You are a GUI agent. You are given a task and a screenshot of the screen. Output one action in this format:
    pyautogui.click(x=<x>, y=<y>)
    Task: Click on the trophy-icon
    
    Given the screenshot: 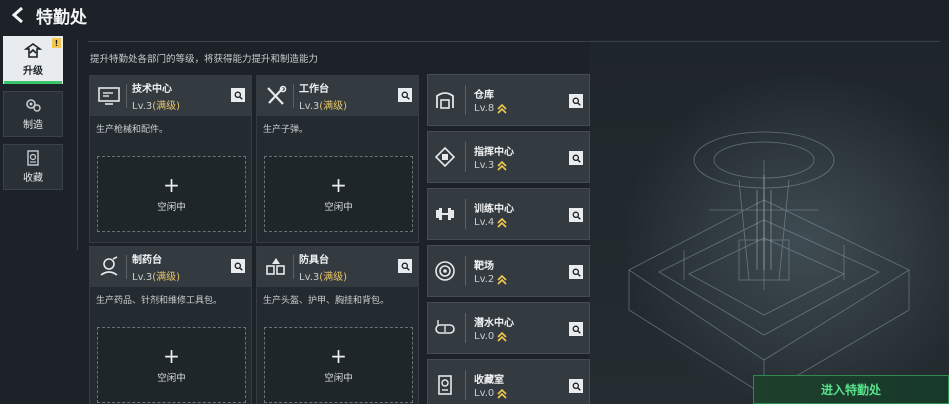 What is the action you would take?
    pyautogui.click(x=445, y=385)
    